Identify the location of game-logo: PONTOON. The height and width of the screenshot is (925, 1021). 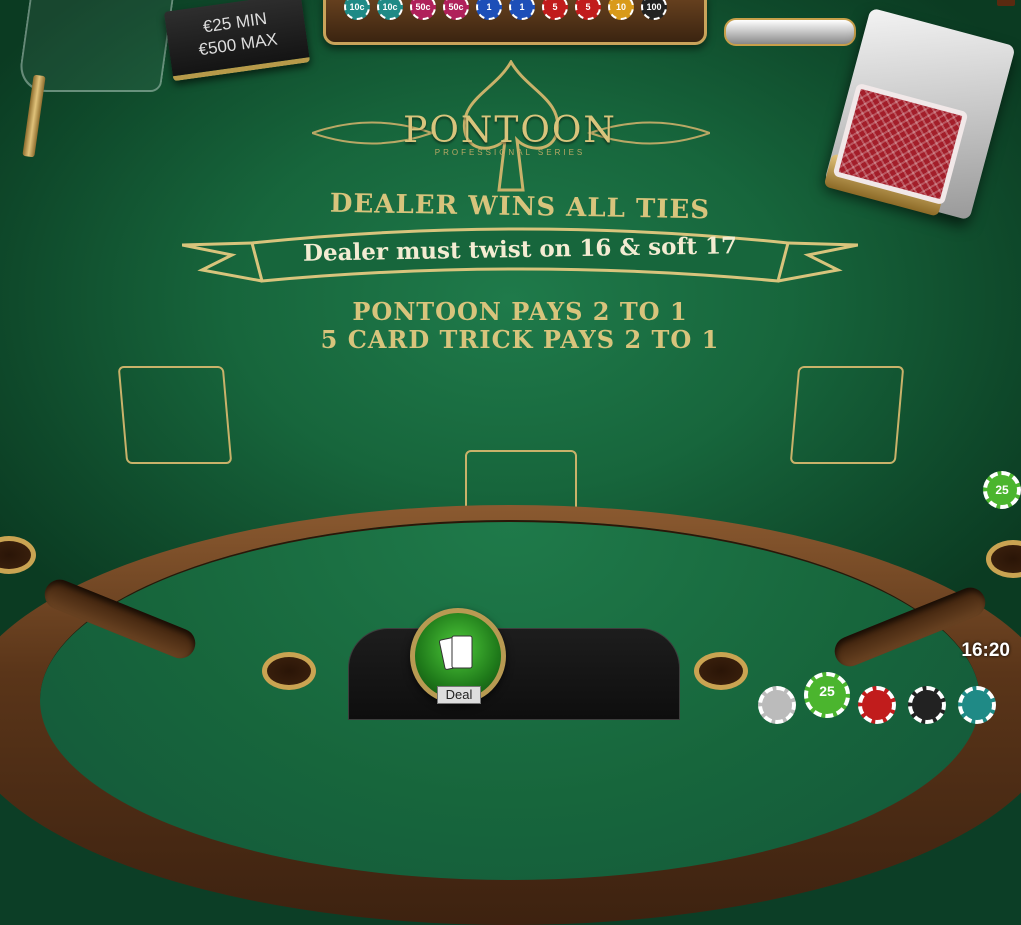
(510, 130).